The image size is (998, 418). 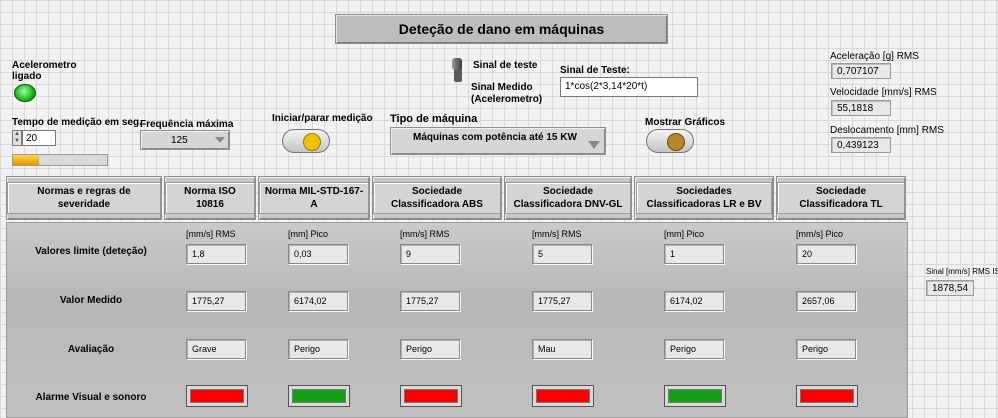 What do you see at coordinates (25, 93) in the screenshot?
I see `accelerometer-led` at bounding box center [25, 93].